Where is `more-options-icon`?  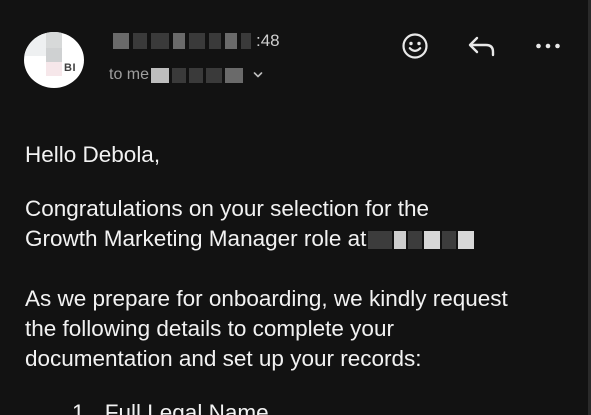 more-options-icon is located at coordinates (548, 46).